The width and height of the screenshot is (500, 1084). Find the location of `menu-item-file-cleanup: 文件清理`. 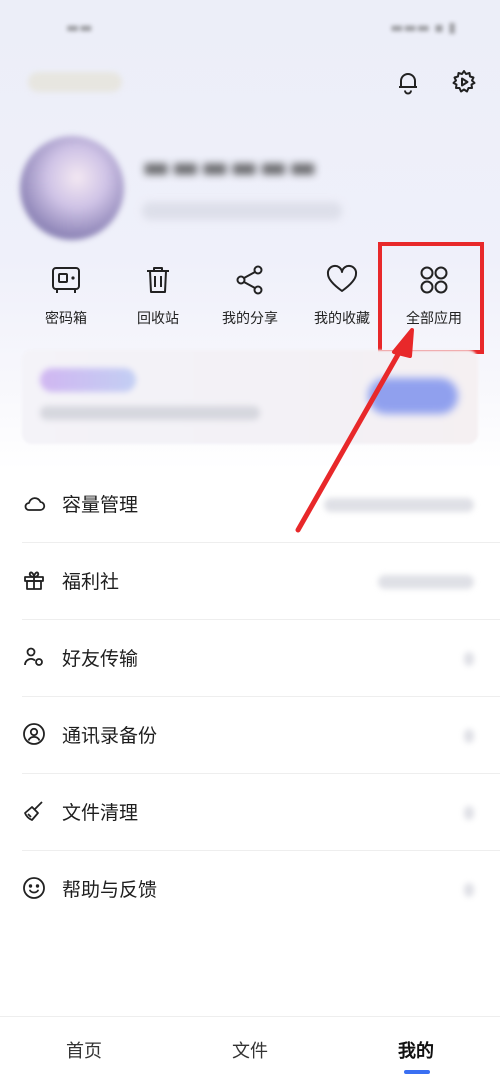

menu-item-file-cleanup: 文件清理 is located at coordinates (250, 812).